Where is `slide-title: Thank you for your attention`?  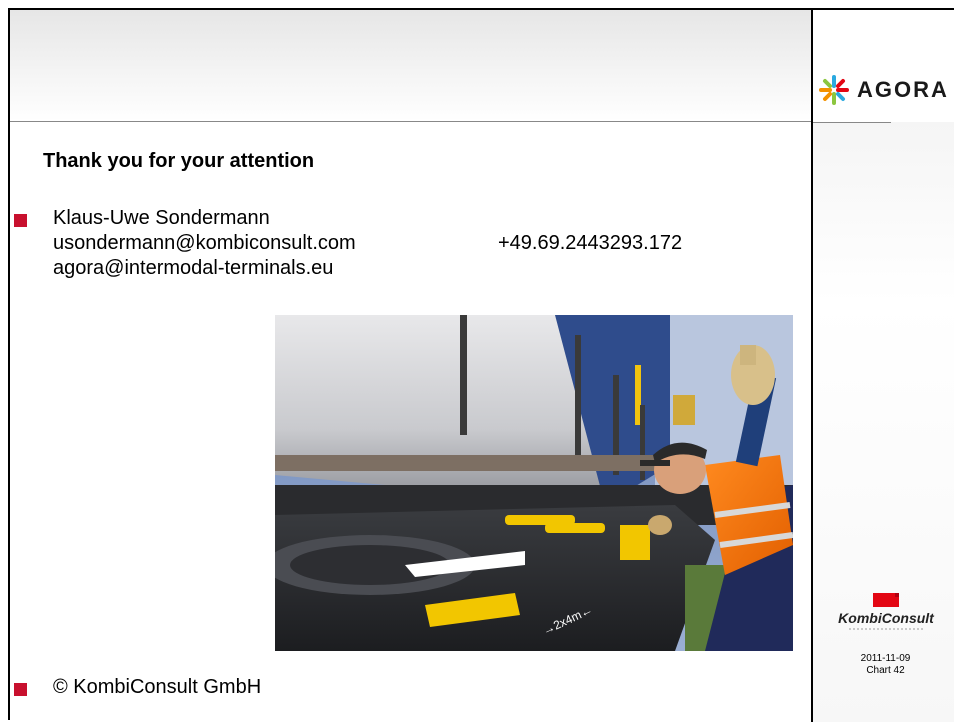
slide-title: Thank you for your attention is located at coordinates (179, 161).